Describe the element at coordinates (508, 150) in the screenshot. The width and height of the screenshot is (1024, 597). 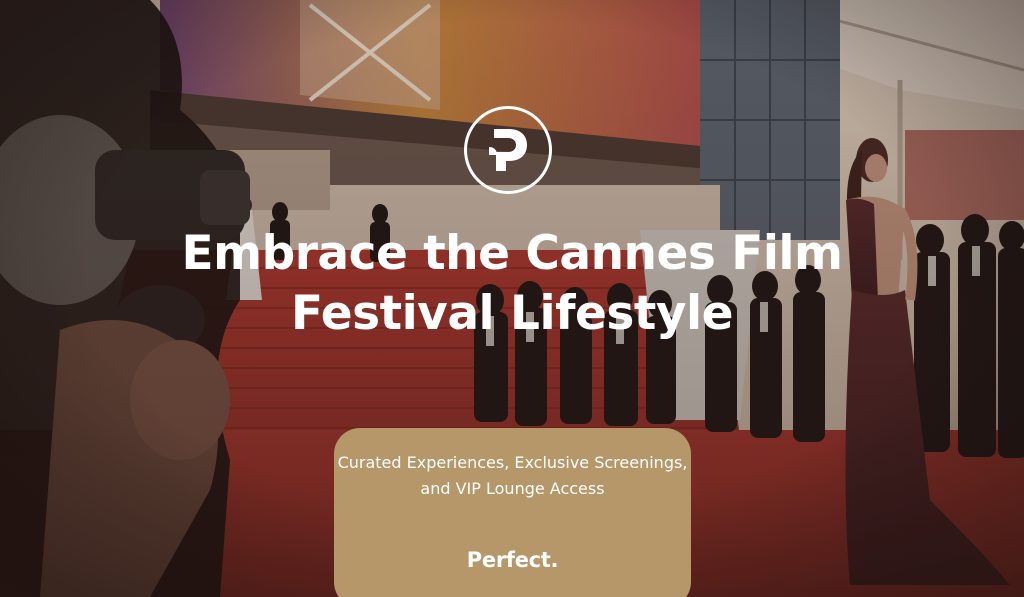
I see `p-monogram-icon` at that location.